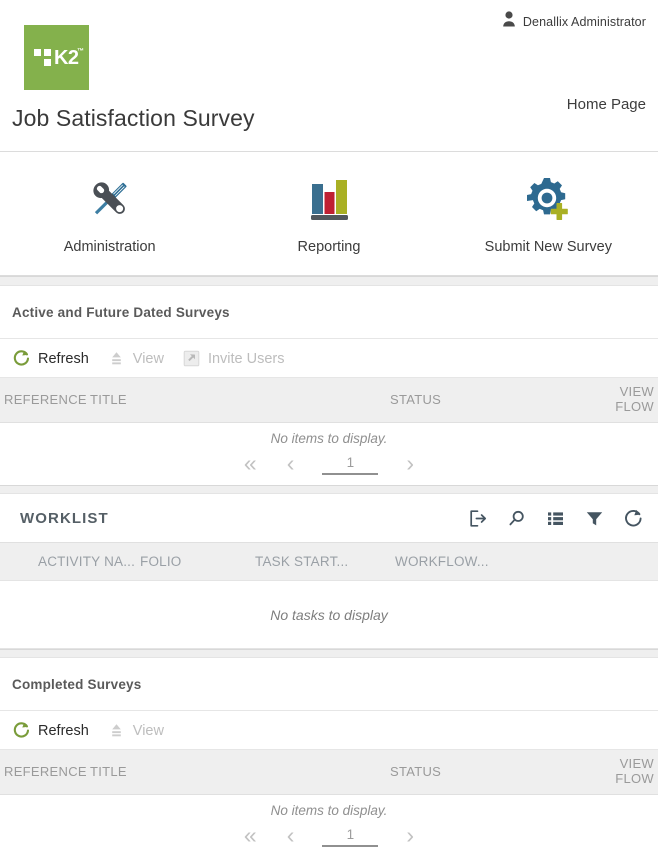  I want to click on tile-administration: Administration, so click(109, 212).